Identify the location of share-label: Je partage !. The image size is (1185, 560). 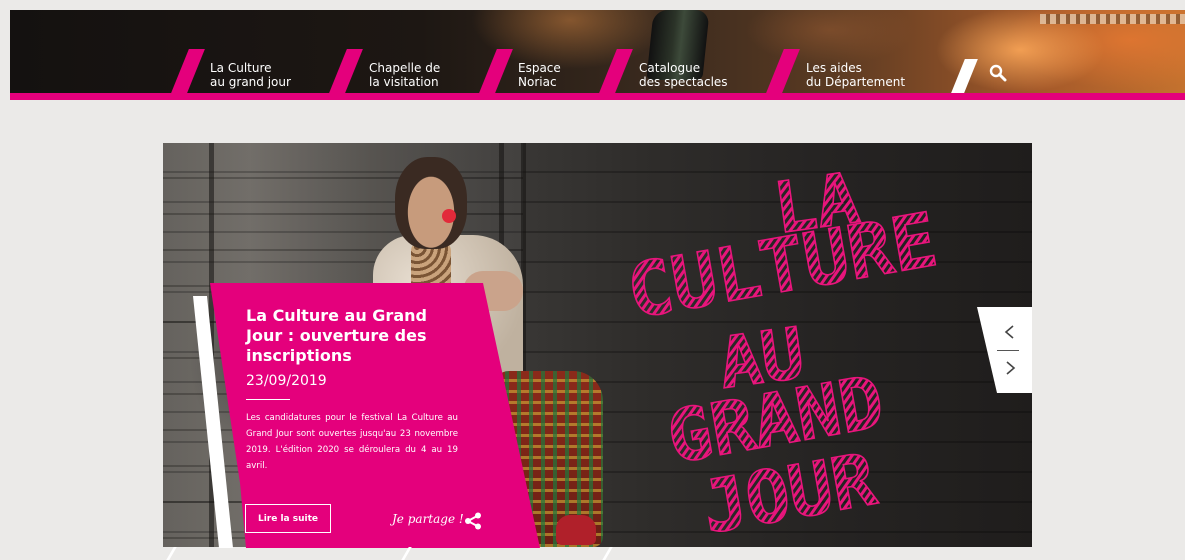
(428, 519).